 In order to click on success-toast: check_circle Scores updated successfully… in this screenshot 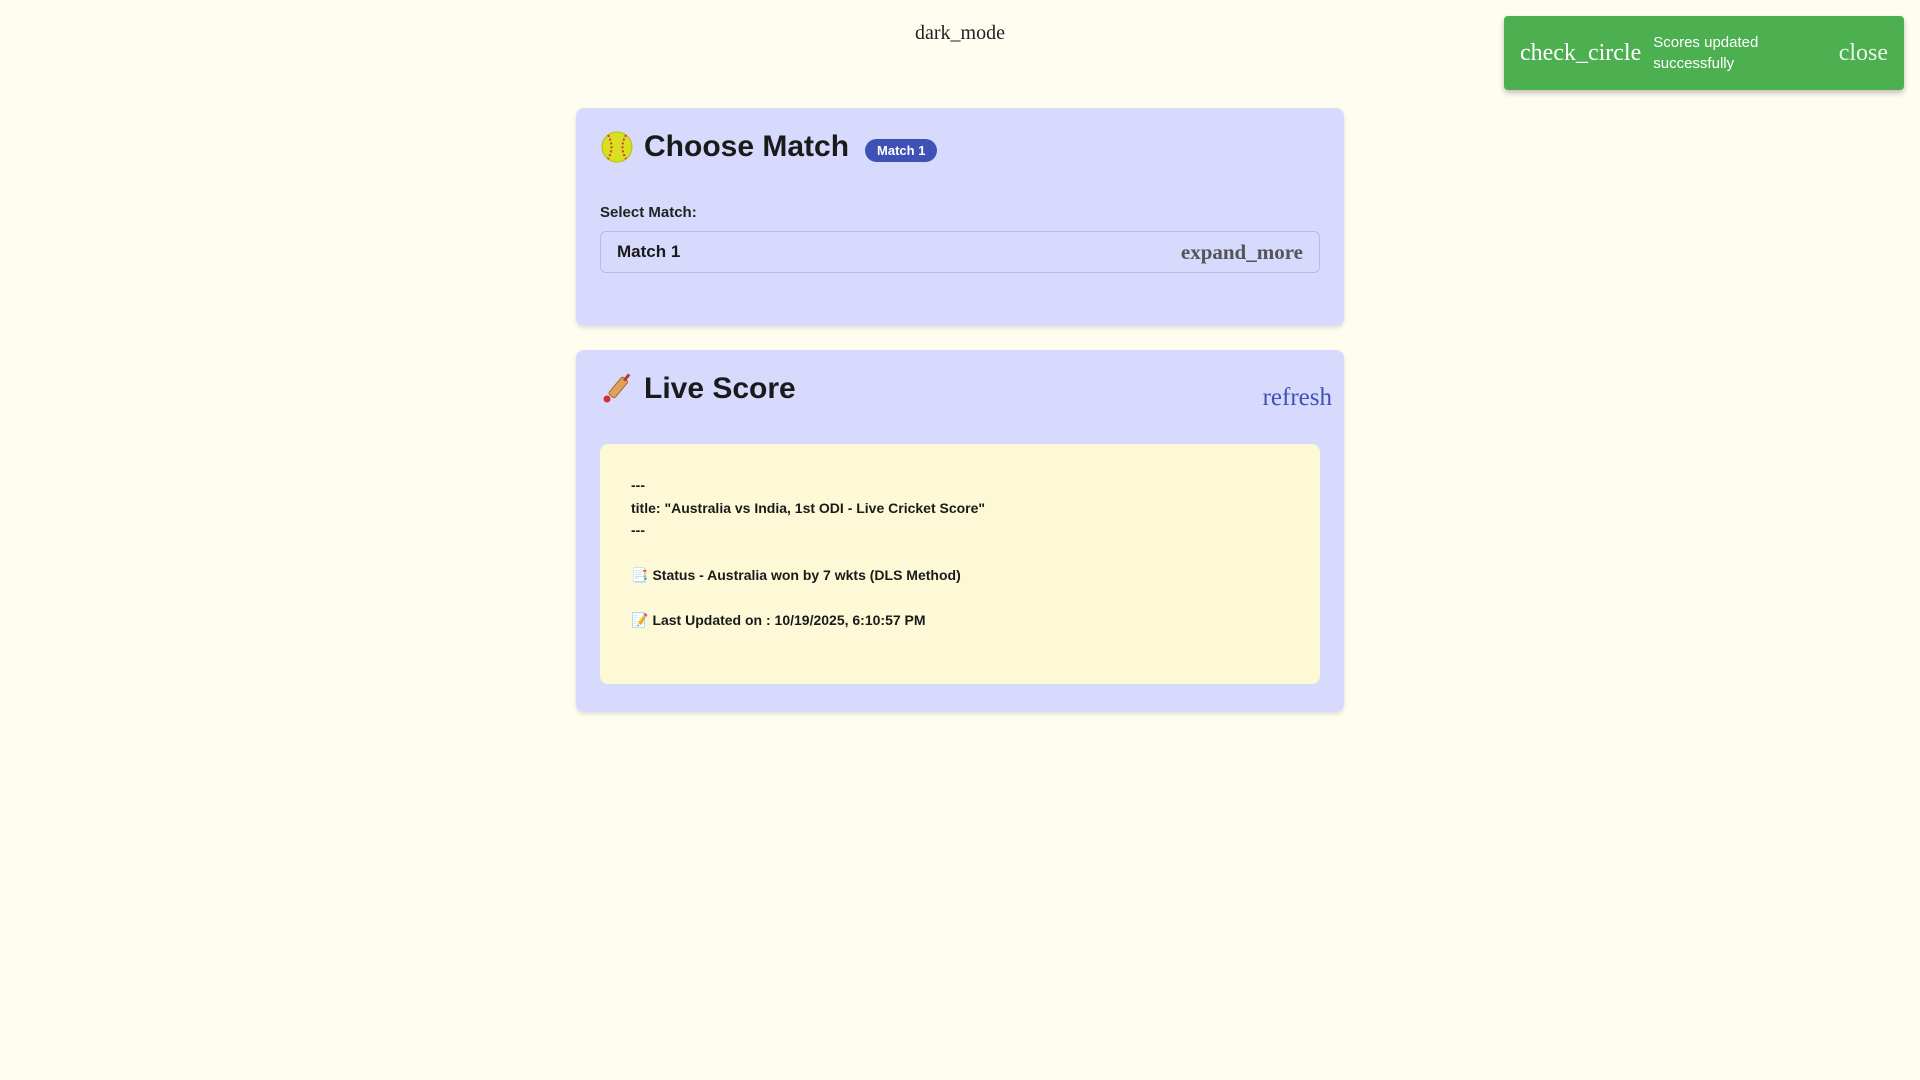, I will do `click(1704, 53)`.